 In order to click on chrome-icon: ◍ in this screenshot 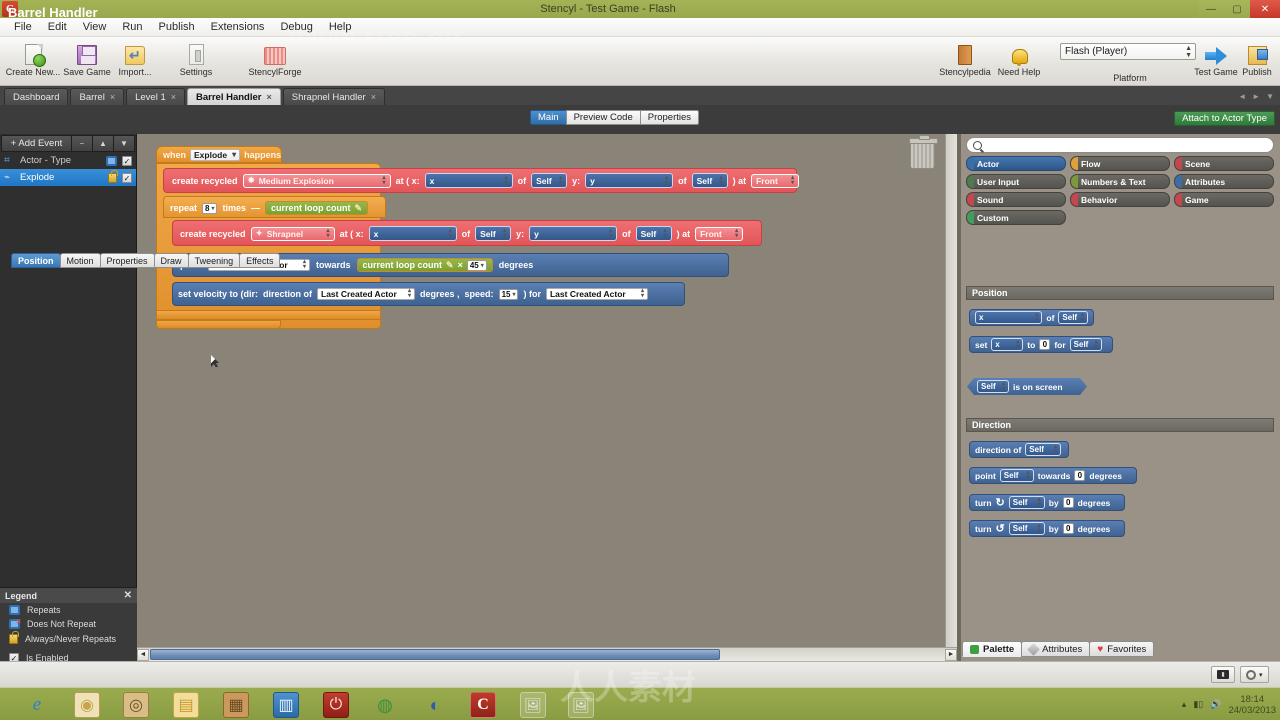, I will do `click(385, 705)`.